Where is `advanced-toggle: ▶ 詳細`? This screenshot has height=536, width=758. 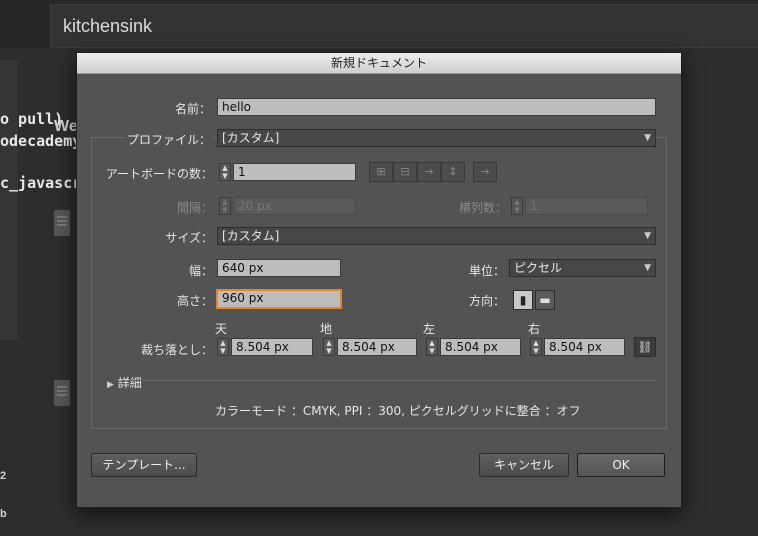 advanced-toggle: ▶ 詳細 is located at coordinates (124, 382).